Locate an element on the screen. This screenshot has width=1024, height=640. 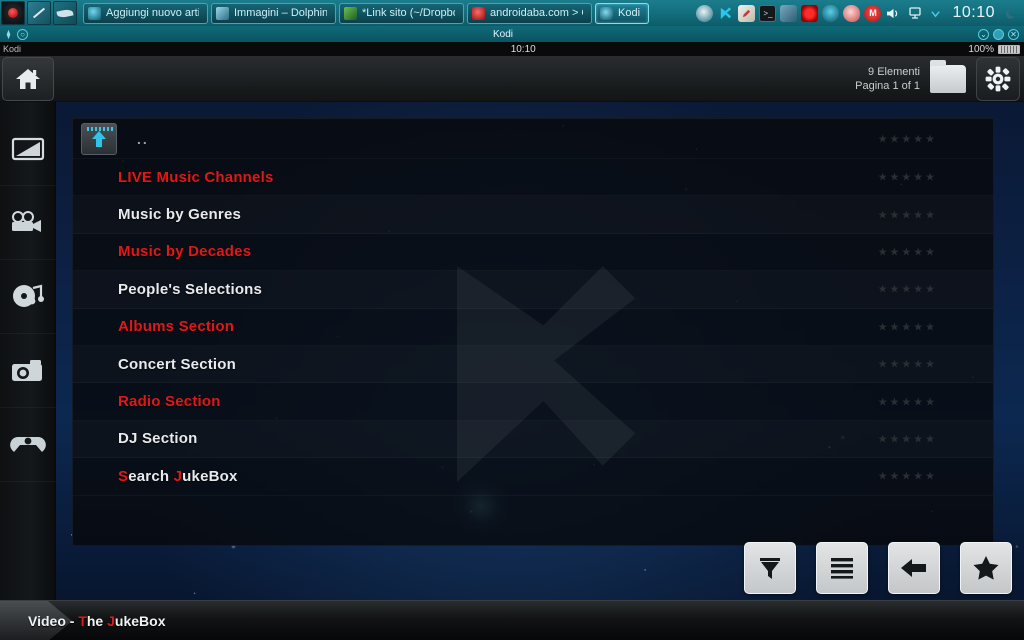
list-item-label: People's Selections is located at coordinates (190, 289).